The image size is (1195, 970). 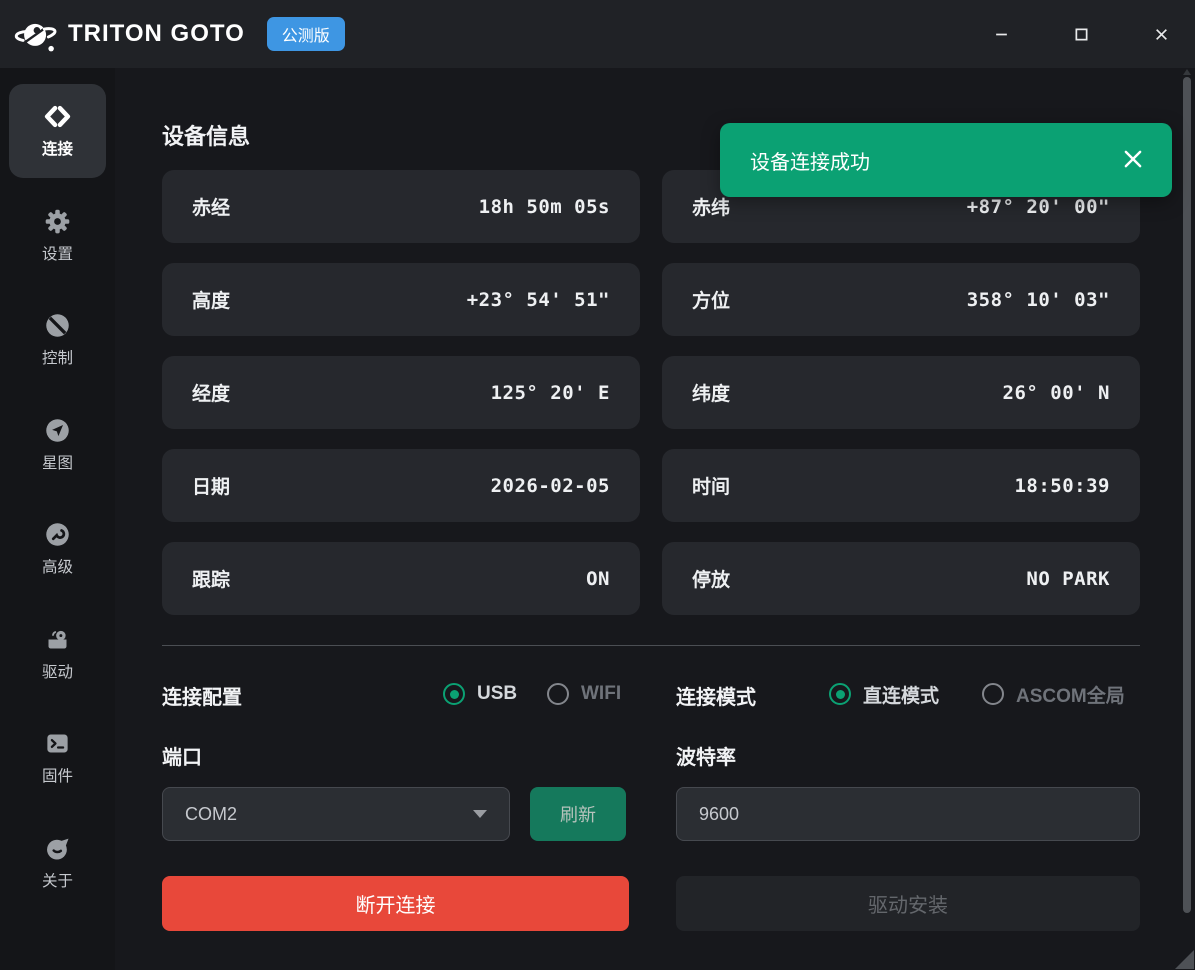 I want to click on connect-icon, so click(x=57, y=116).